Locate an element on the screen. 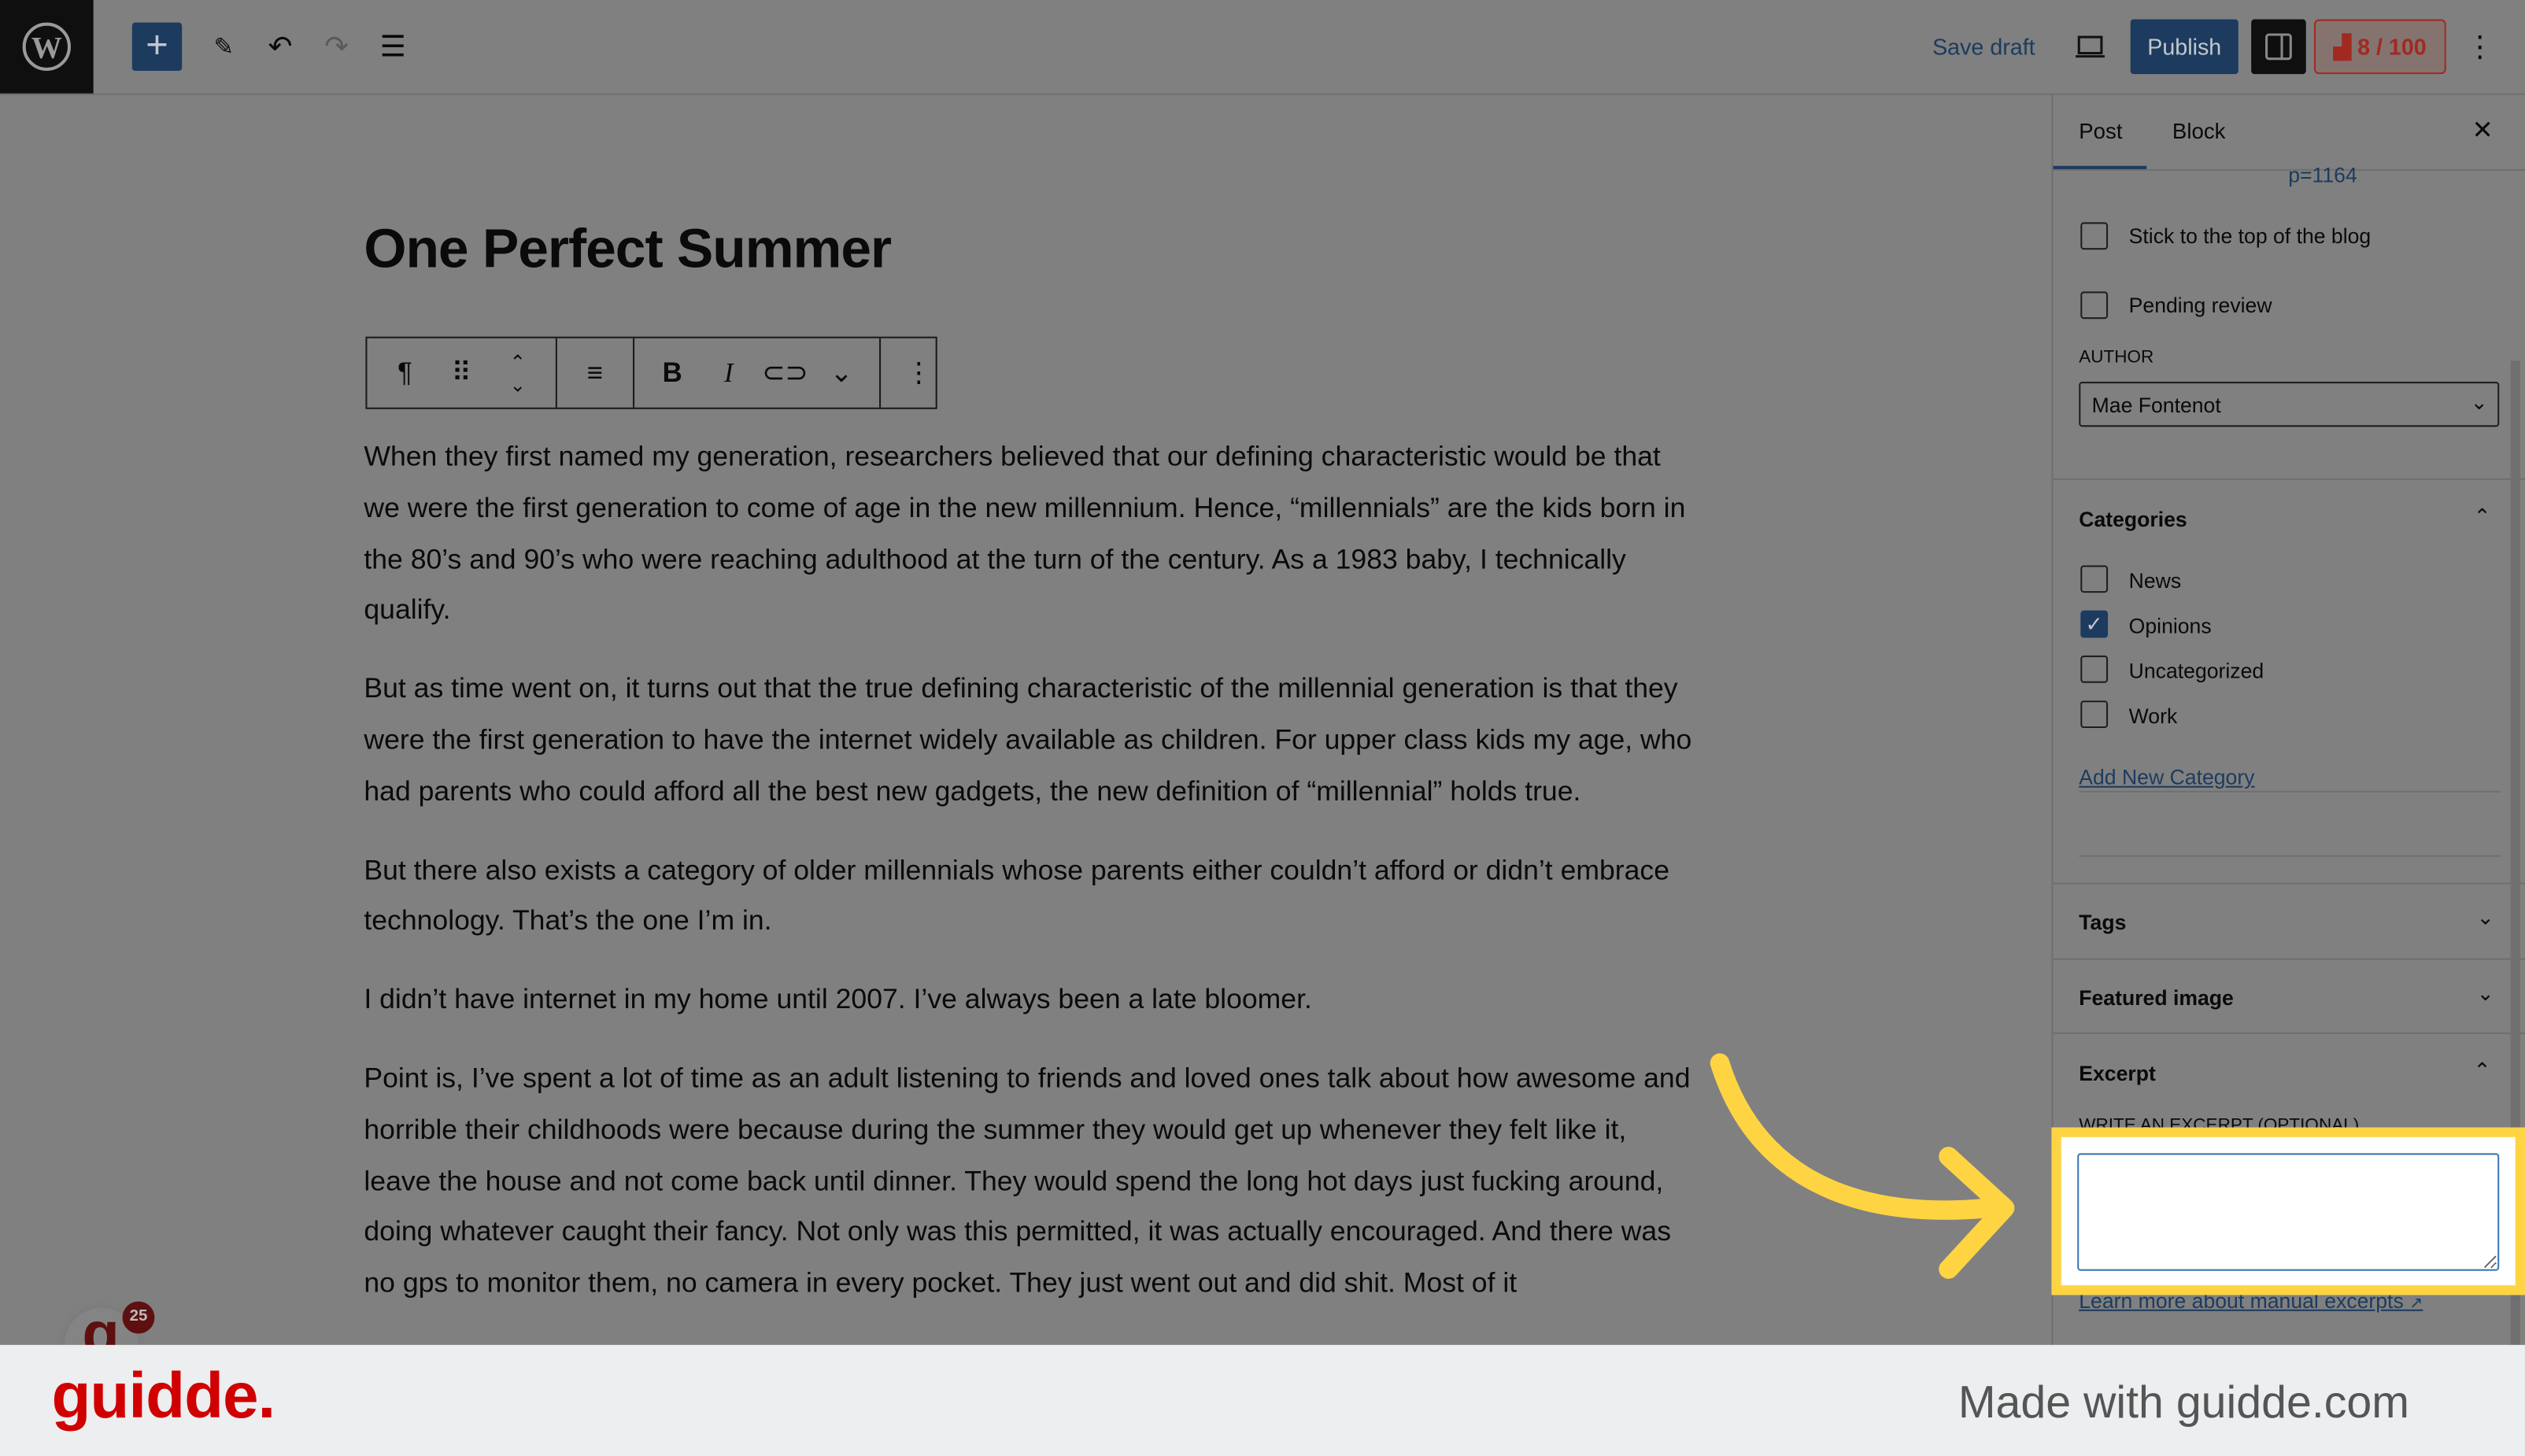  preview-laptop-icon is located at coordinates (2090, 47).